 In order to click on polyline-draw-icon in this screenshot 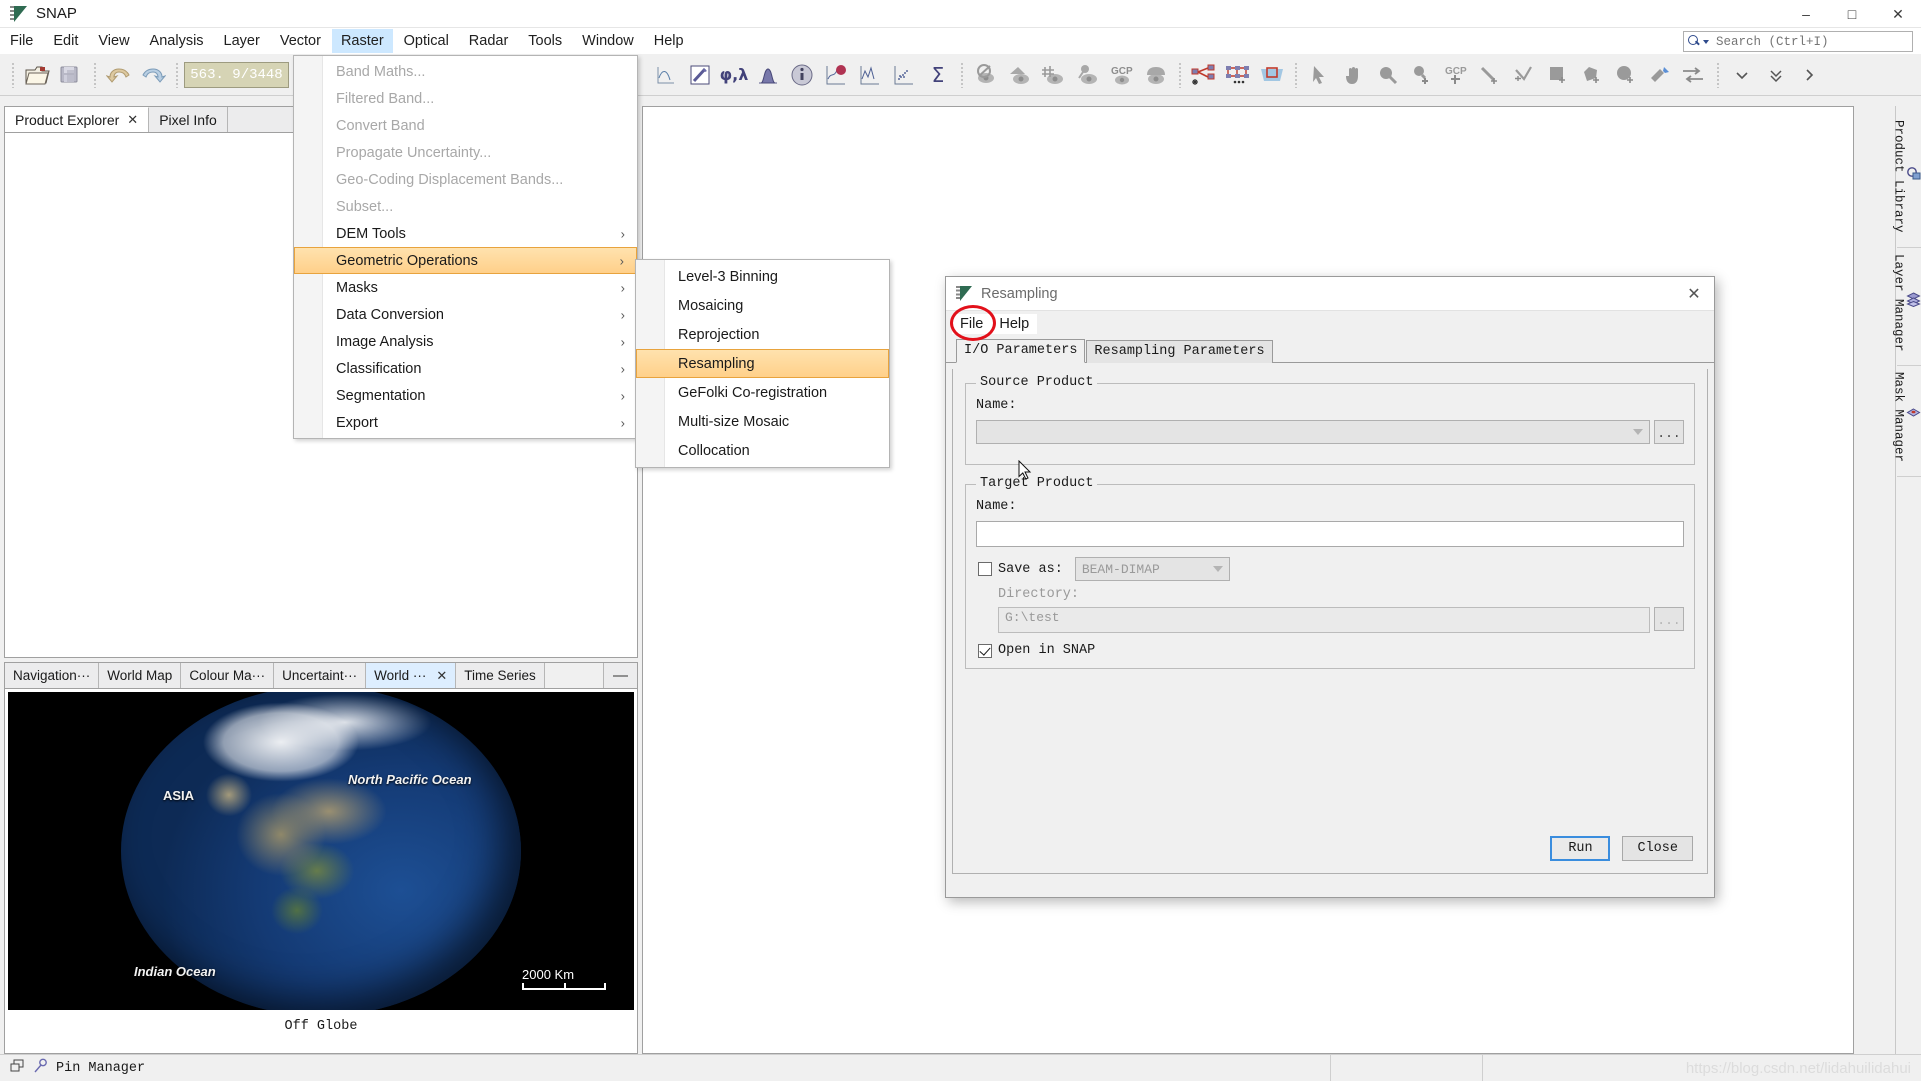, I will do `click(1524, 75)`.